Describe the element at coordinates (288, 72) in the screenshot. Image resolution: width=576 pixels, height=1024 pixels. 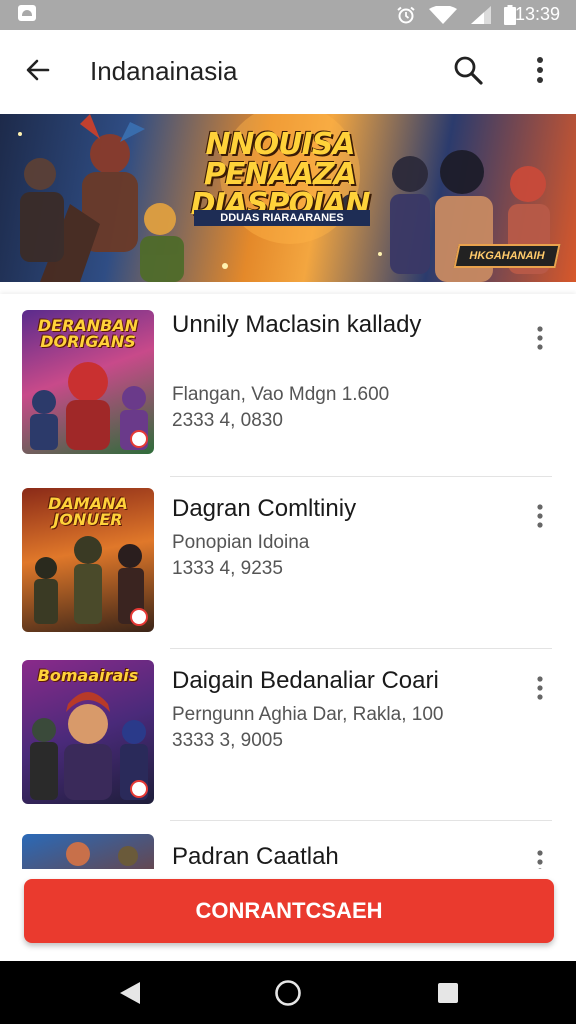
I see `app-bar: Indanainasia` at that location.